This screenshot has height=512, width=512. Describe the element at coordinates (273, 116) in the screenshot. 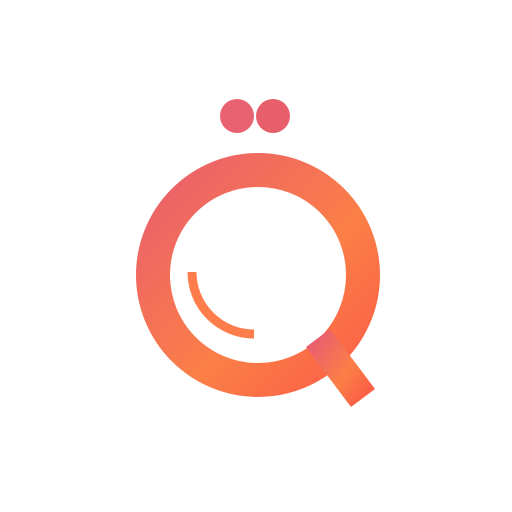

I see `logo-dot-right` at that location.